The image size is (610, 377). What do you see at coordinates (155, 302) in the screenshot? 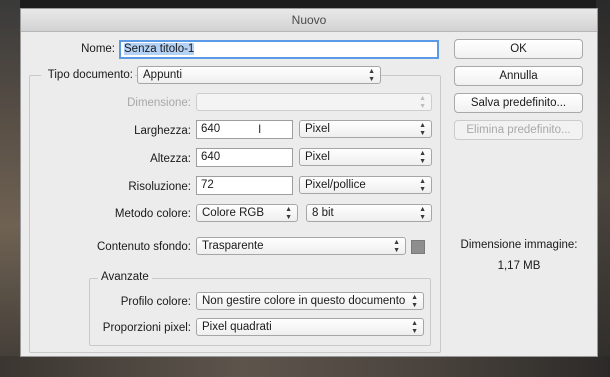
I see `color-profile-label: Profilo colore:` at bounding box center [155, 302].